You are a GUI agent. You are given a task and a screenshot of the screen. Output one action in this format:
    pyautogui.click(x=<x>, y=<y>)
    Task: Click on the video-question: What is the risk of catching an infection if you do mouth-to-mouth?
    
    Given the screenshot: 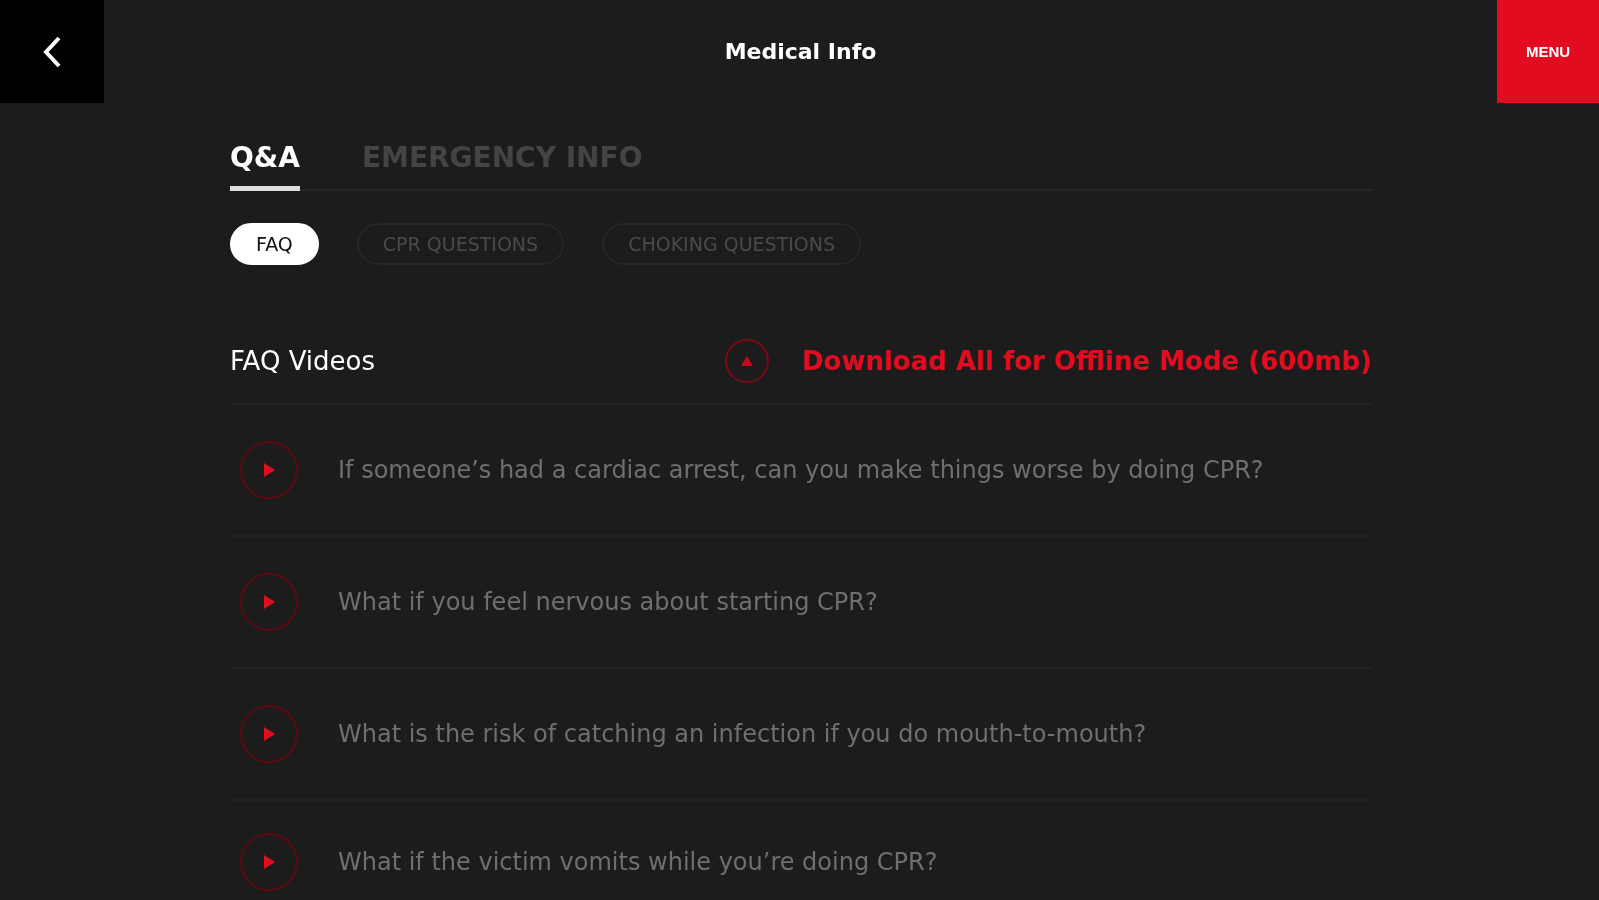 What is the action you would take?
    pyautogui.click(x=742, y=734)
    